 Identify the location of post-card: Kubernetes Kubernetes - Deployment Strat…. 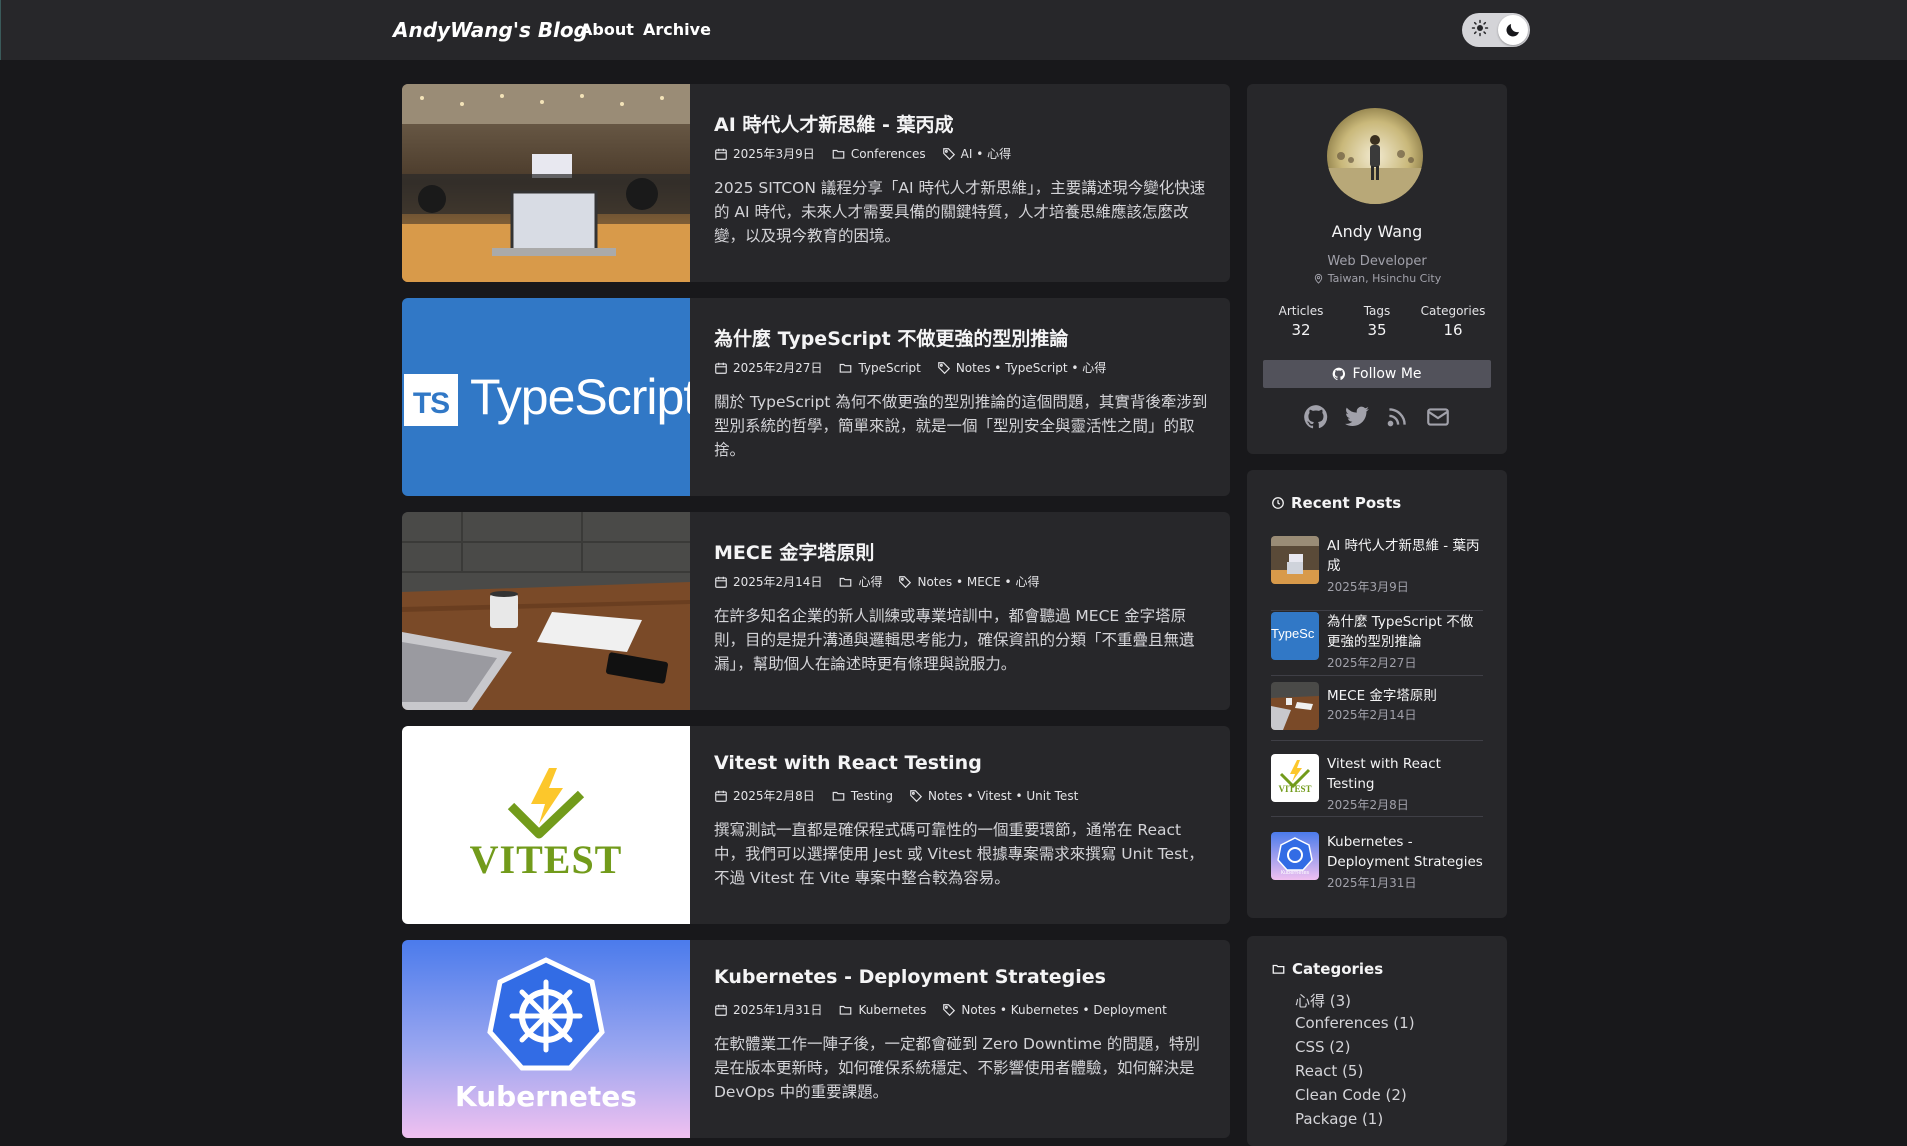
(816, 1039).